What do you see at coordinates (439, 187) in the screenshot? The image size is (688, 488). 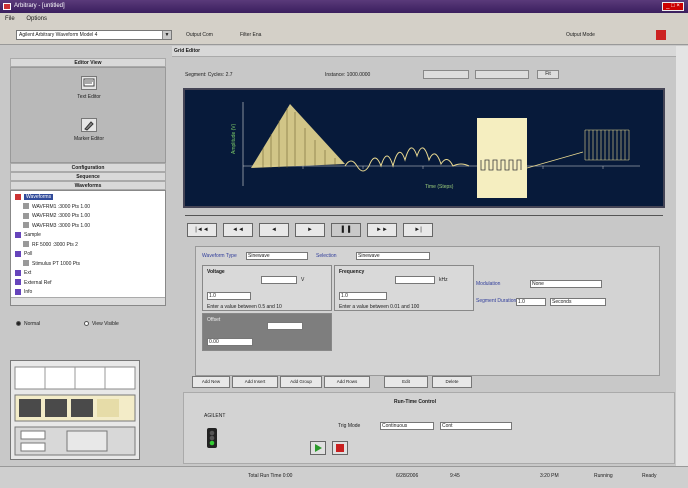 I see `plot-xlabel: Time (Steps)` at bounding box center [439, 187].